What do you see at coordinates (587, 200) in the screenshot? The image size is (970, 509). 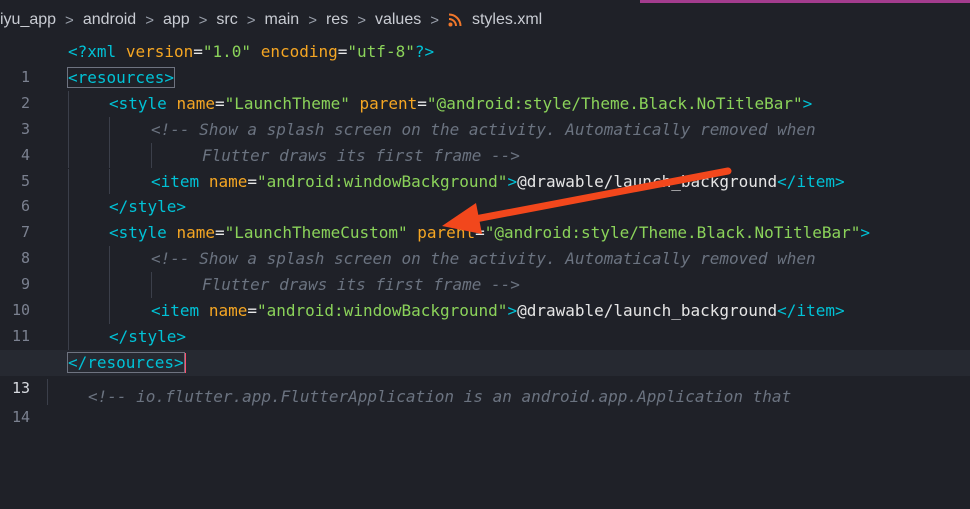 I see `annotation-arrow-icon` at bounding box center [587, 200].